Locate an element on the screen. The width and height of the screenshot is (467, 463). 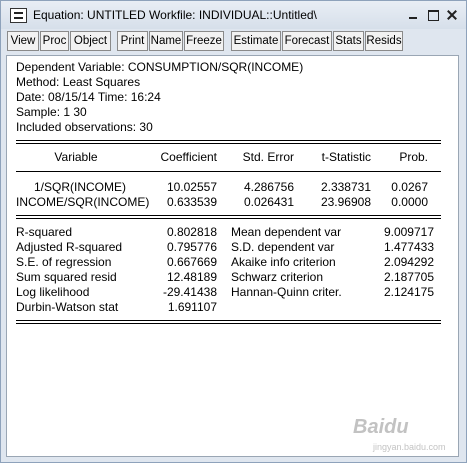
stat-label: Hannan-Quinn criter. is located at coordinates (286, 292).